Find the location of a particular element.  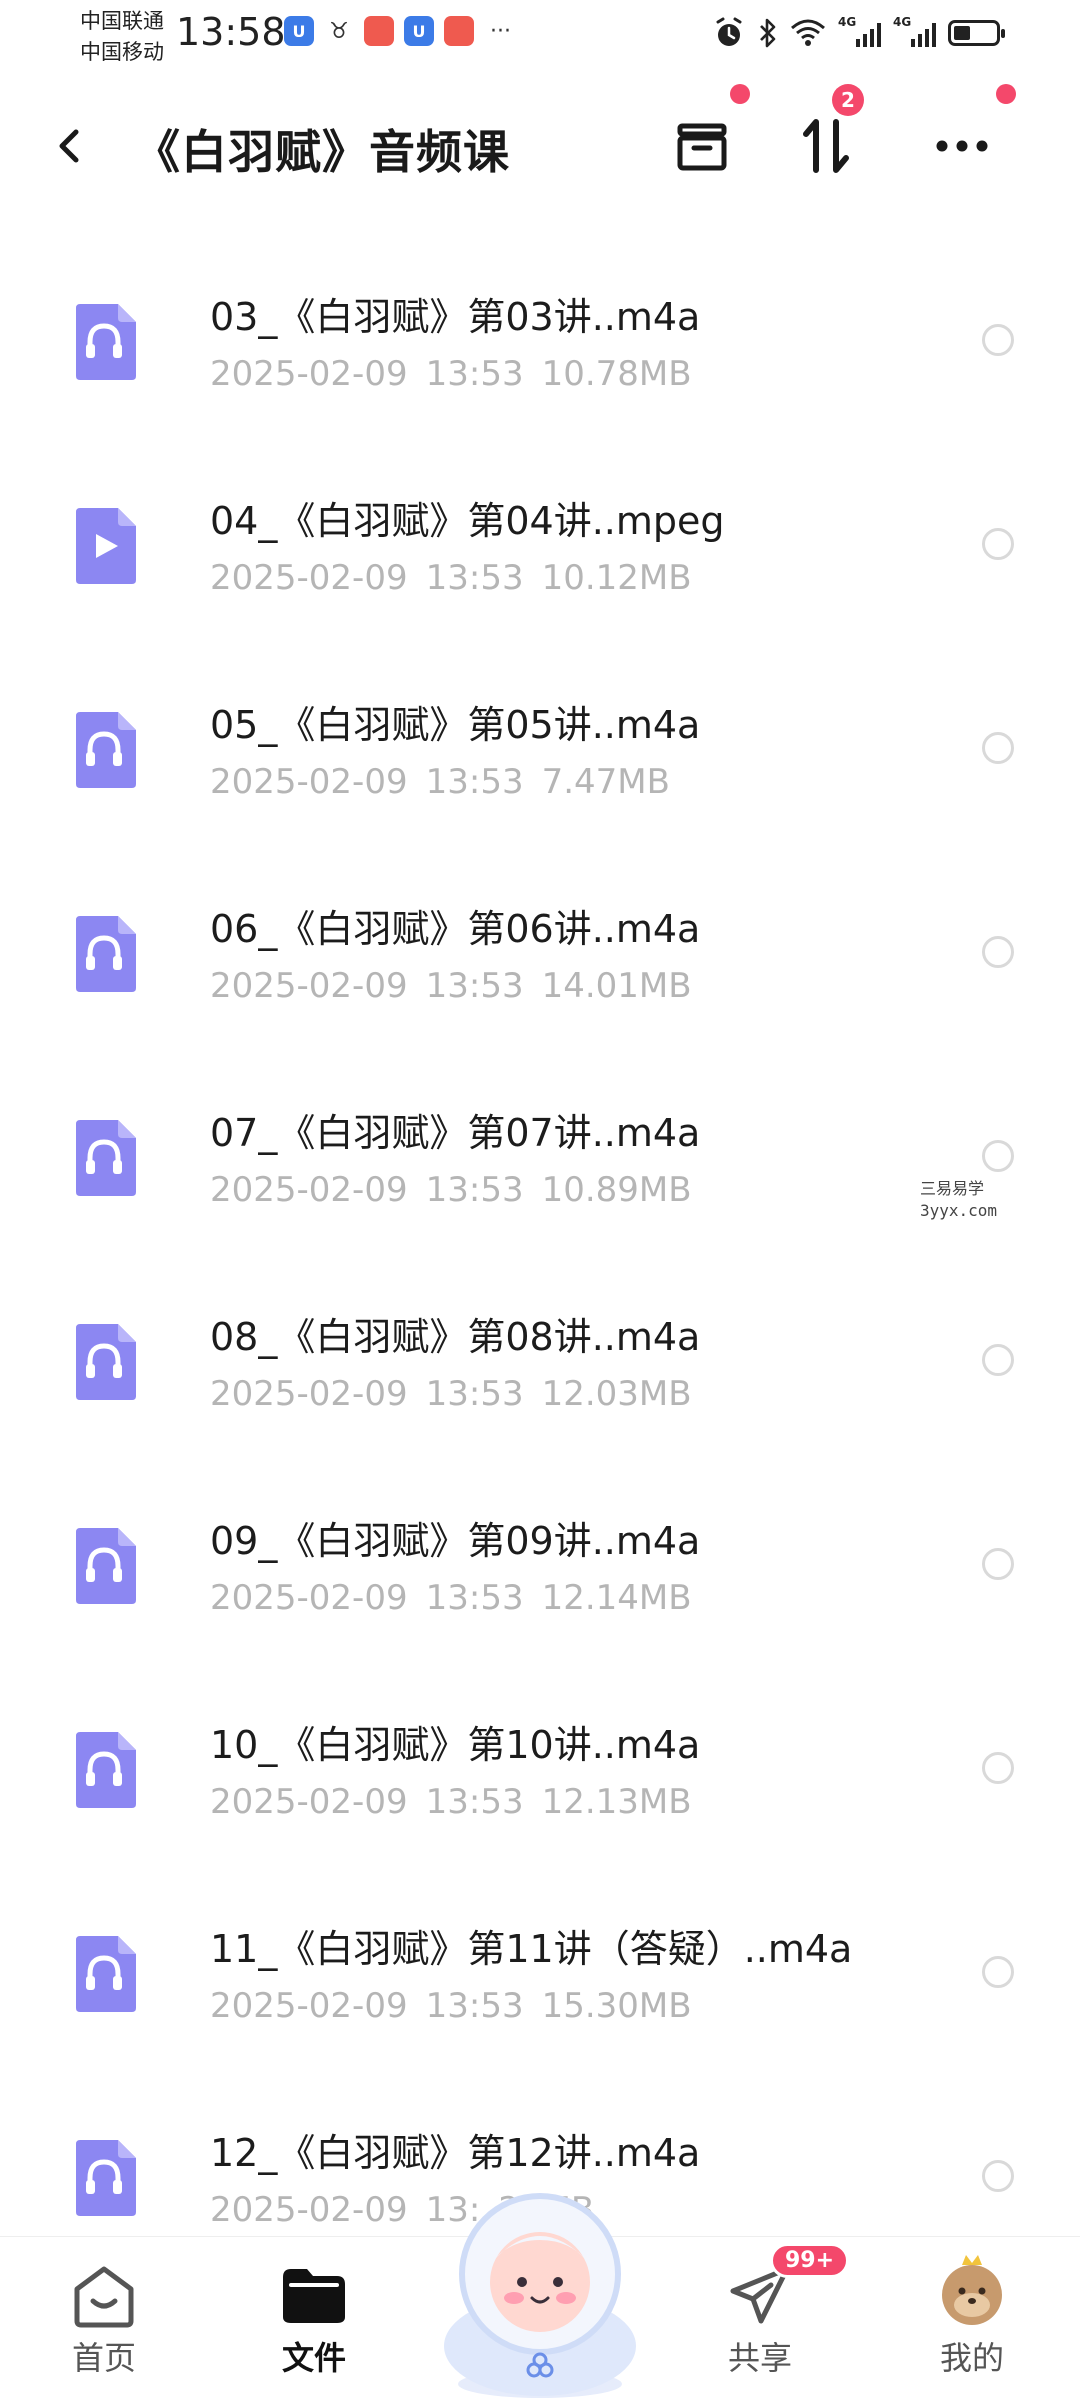

back-arrow-icon is located at coordinates (70, 146).